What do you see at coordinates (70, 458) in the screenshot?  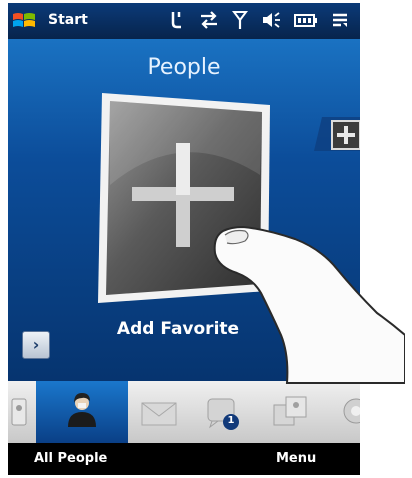 I see `all-people-softkey: All People` at bounding box center [70, 458].